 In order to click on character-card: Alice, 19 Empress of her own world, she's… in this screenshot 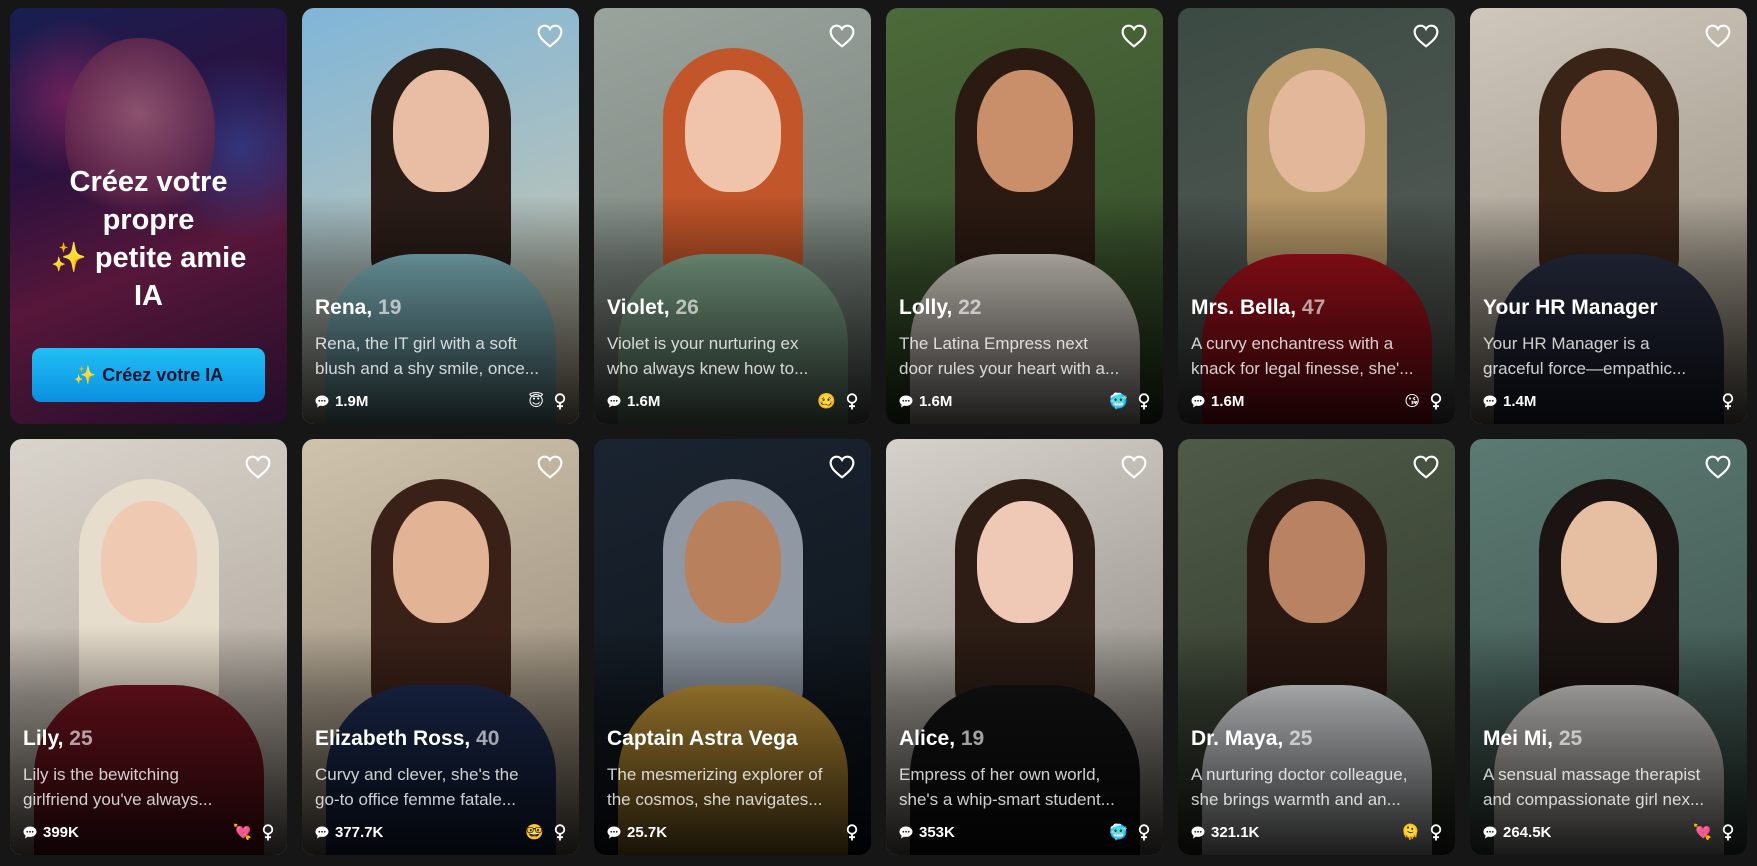, I will do `click(1024, 647)`.